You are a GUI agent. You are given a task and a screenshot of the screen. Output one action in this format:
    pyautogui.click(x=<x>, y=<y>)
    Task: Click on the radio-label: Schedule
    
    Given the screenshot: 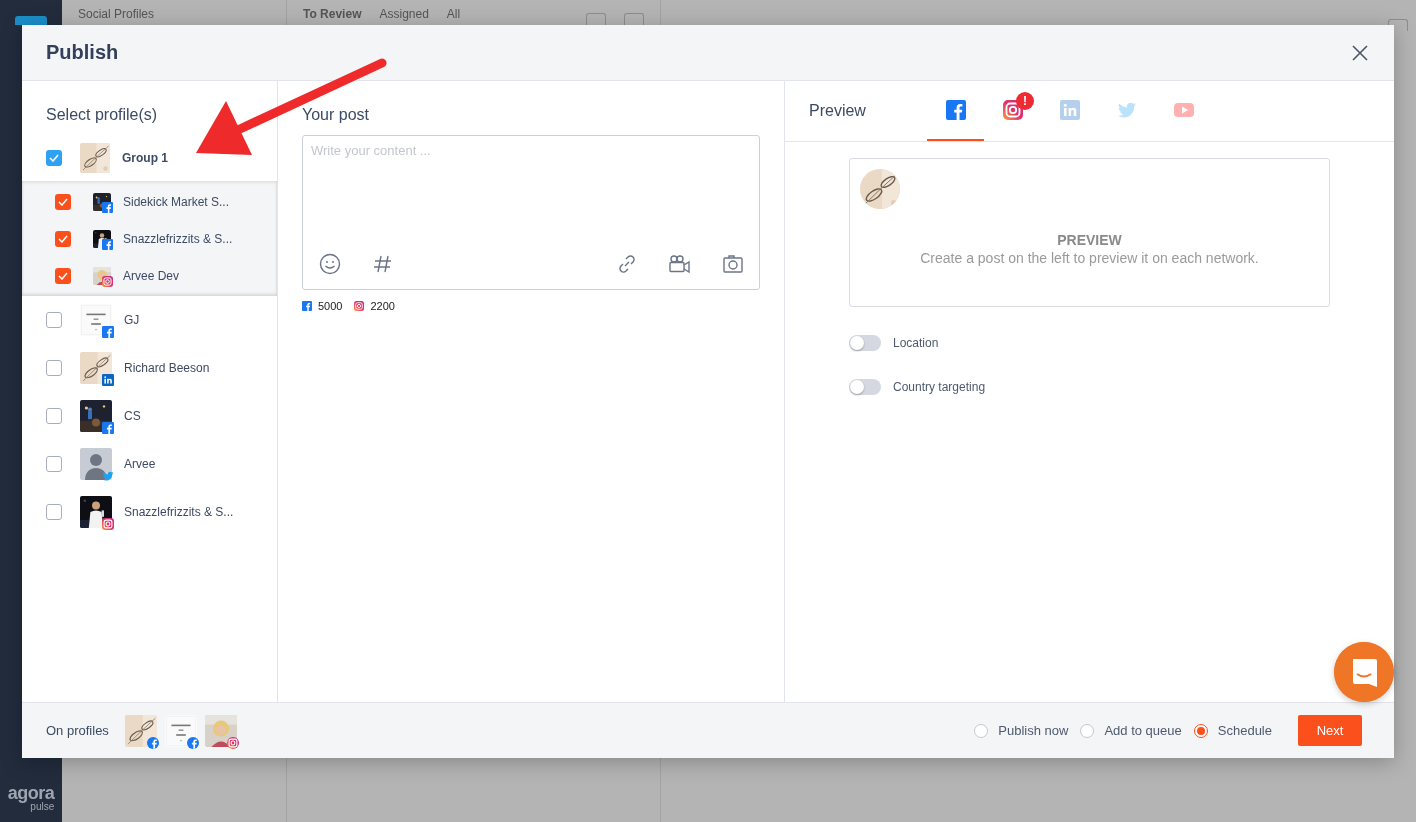 What is the action you would take?
    pyautogui.click(x=1244, y=730)
    